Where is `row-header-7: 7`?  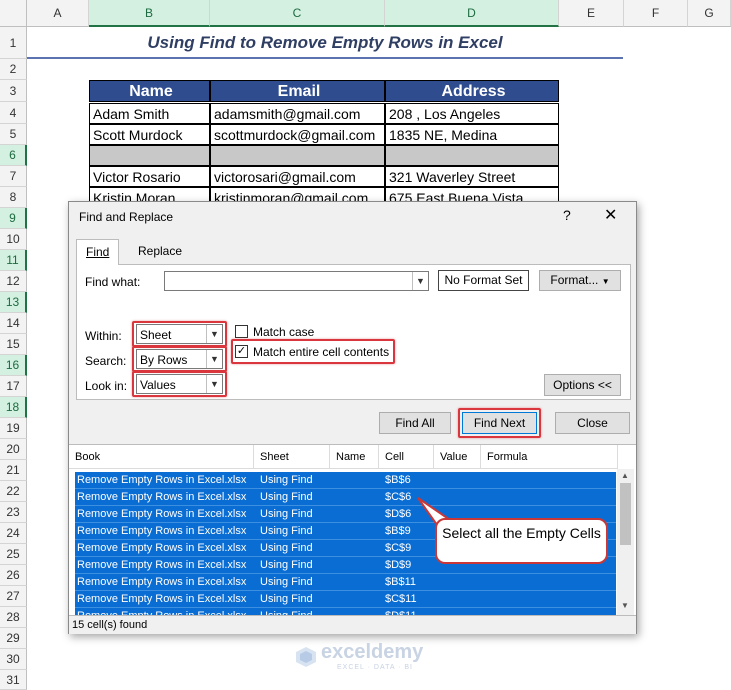 row-header-7: 7 is located at coordinates (13, 176).